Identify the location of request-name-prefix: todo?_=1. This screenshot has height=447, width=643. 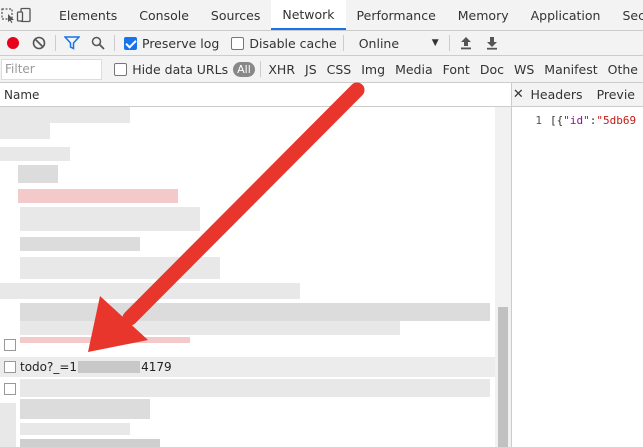
(49, 367).